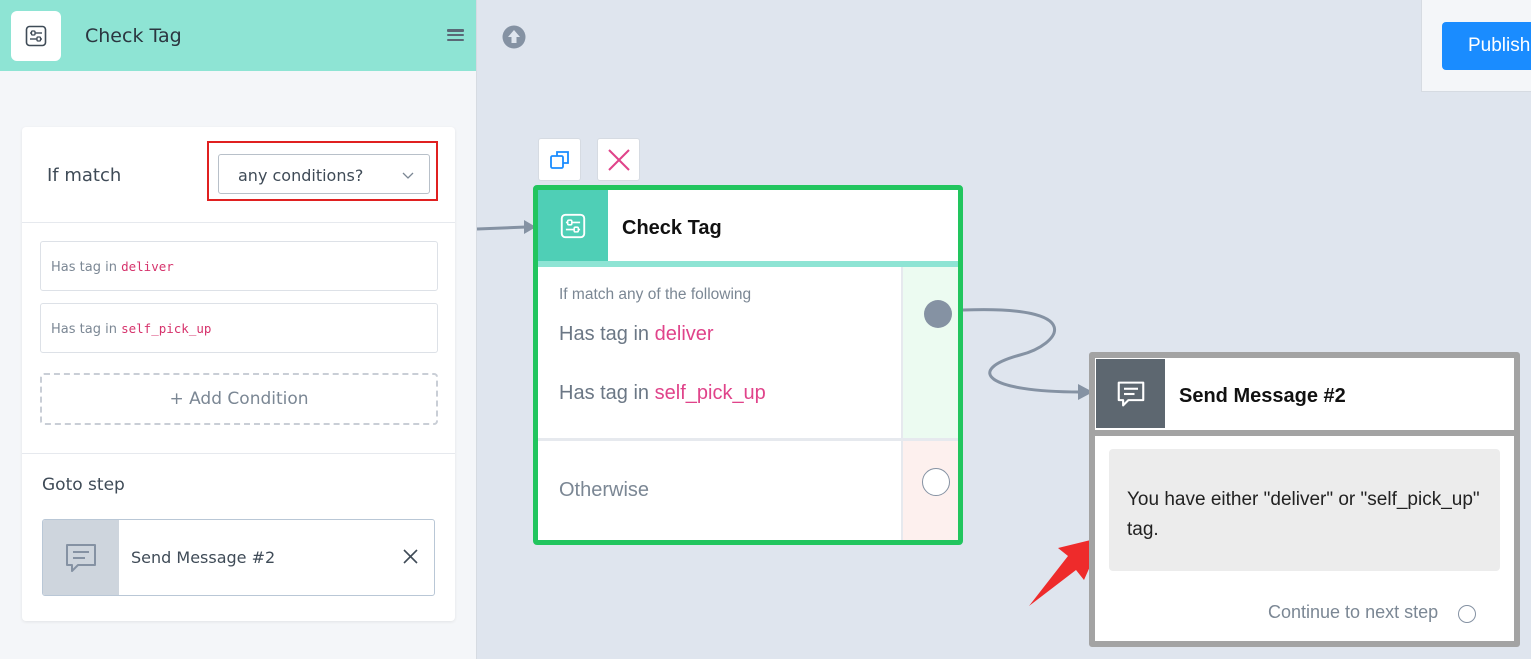 Image resolution: width=1531 pixels, height=659 pixels. I want to click on chevron-down-icon, so click(408, 175).